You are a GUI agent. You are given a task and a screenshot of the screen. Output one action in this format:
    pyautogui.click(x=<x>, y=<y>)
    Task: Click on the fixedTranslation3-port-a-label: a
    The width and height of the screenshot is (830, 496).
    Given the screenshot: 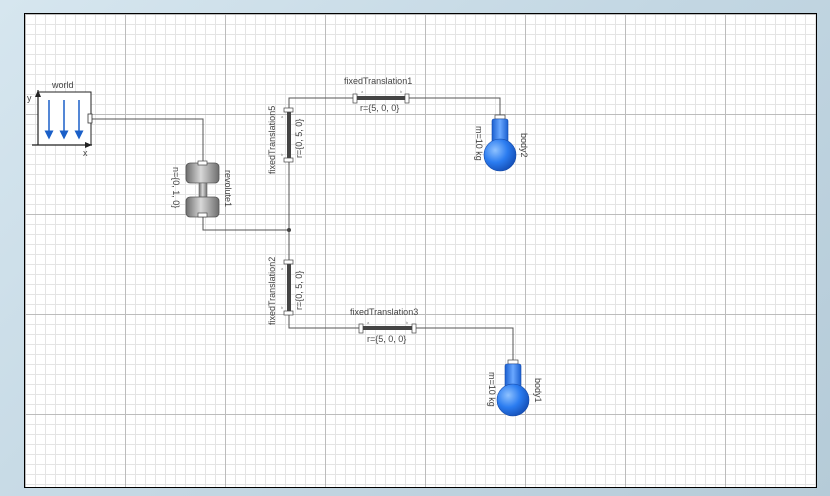 What is the action you would take?
    pyautogui.click(x=368, y=322)
    